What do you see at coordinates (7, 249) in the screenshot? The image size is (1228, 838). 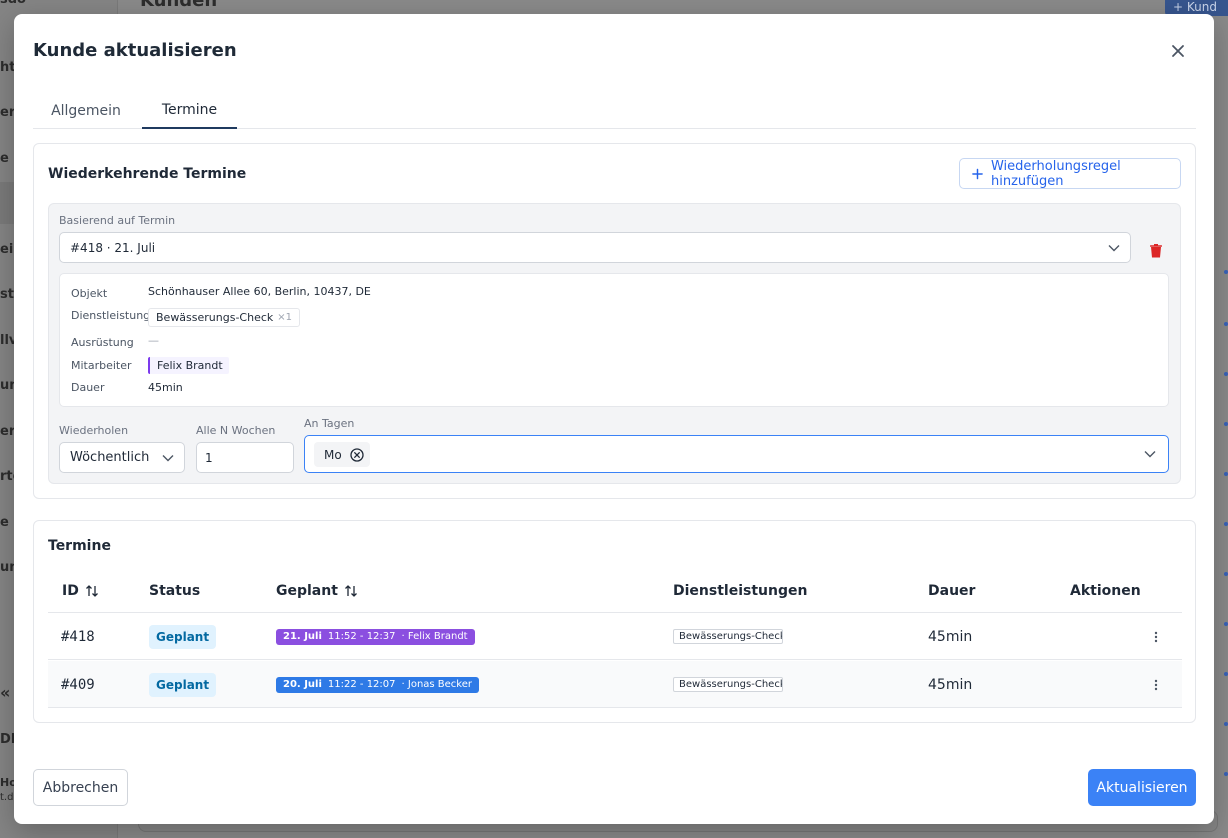 I see `bg-side-text: ei` at bounding box center [7, 249].